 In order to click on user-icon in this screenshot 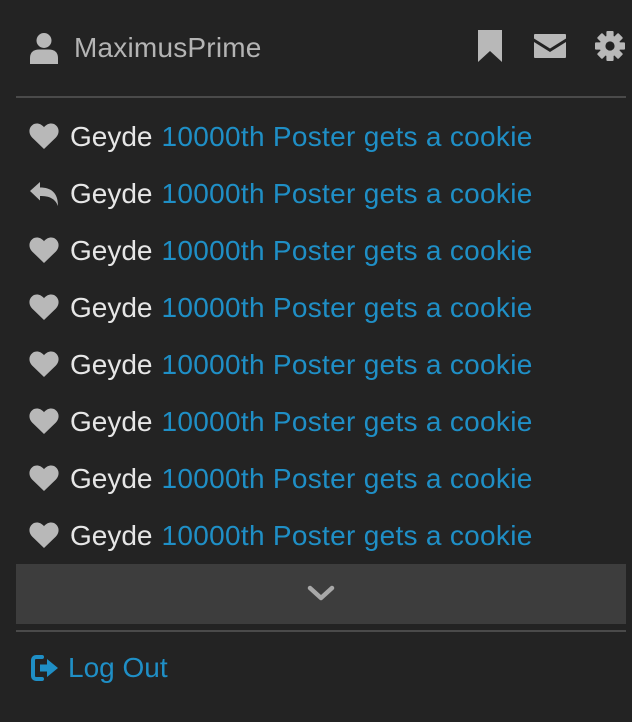, I will do `click(44, 48)`.